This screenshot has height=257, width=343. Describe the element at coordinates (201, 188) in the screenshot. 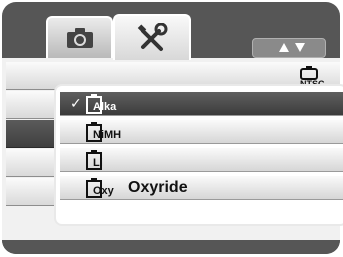

I see `battery-option-oxyride: Oxy Oxyride` at that location.